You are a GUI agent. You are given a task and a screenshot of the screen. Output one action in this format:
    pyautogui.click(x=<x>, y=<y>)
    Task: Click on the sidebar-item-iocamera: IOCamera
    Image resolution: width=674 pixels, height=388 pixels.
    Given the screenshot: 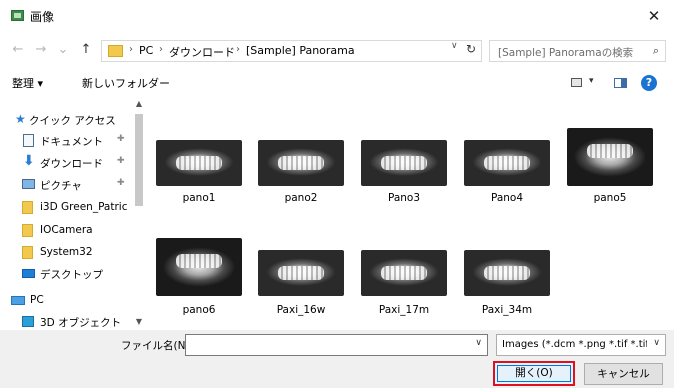 What is the action you would take?
    pyautogui.click(x=70, y=230)
    